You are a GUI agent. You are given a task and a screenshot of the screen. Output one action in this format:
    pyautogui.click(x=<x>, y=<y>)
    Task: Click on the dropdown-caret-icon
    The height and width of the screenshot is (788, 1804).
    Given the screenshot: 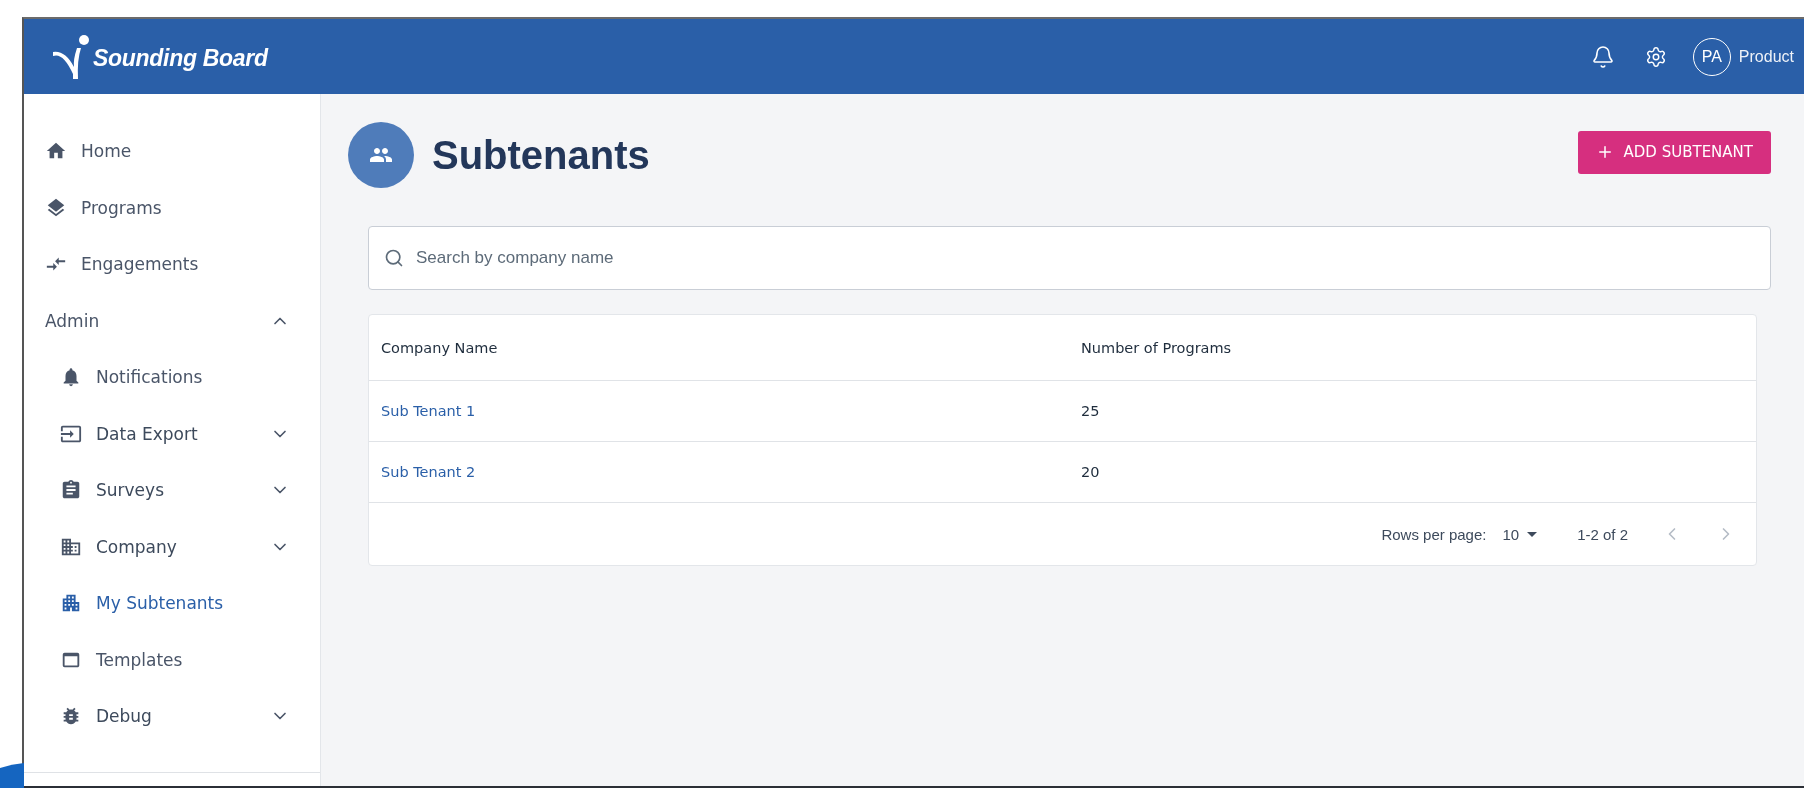 What is the action you would take?
    pyautogui.click(x=1532, y=534)
    